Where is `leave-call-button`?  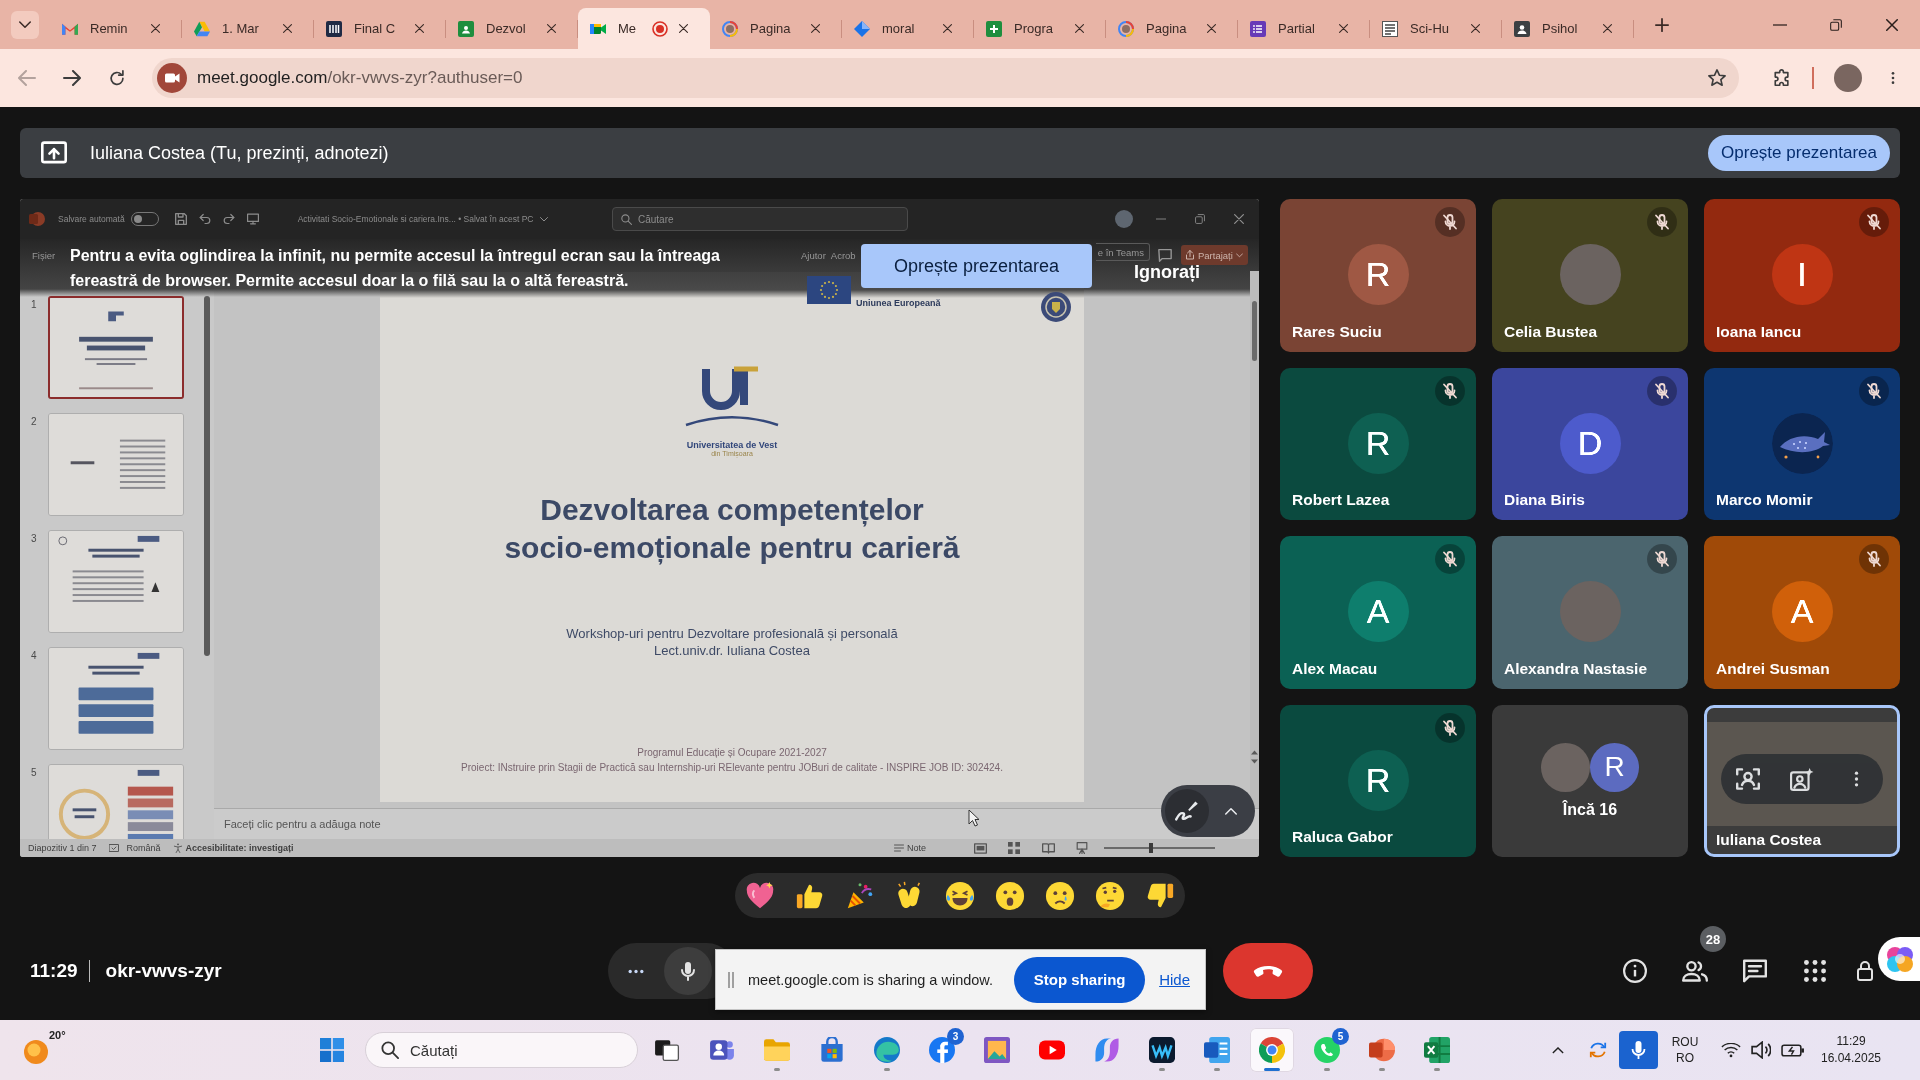 leave-call-button is located at coordinates (1268, 971).